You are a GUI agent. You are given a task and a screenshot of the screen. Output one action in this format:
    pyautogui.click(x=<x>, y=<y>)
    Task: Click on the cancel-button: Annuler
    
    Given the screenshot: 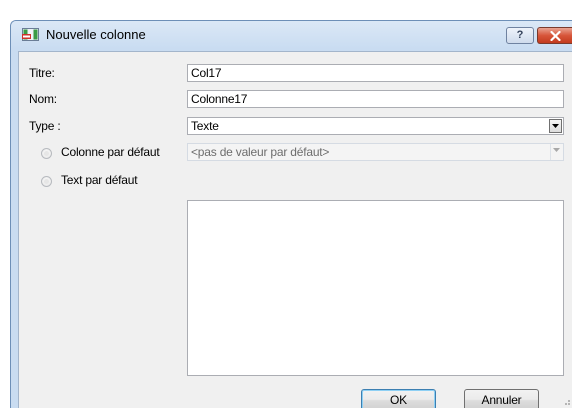 What is the action you would take?
    pyautogui.click(x=501, y=398)
    